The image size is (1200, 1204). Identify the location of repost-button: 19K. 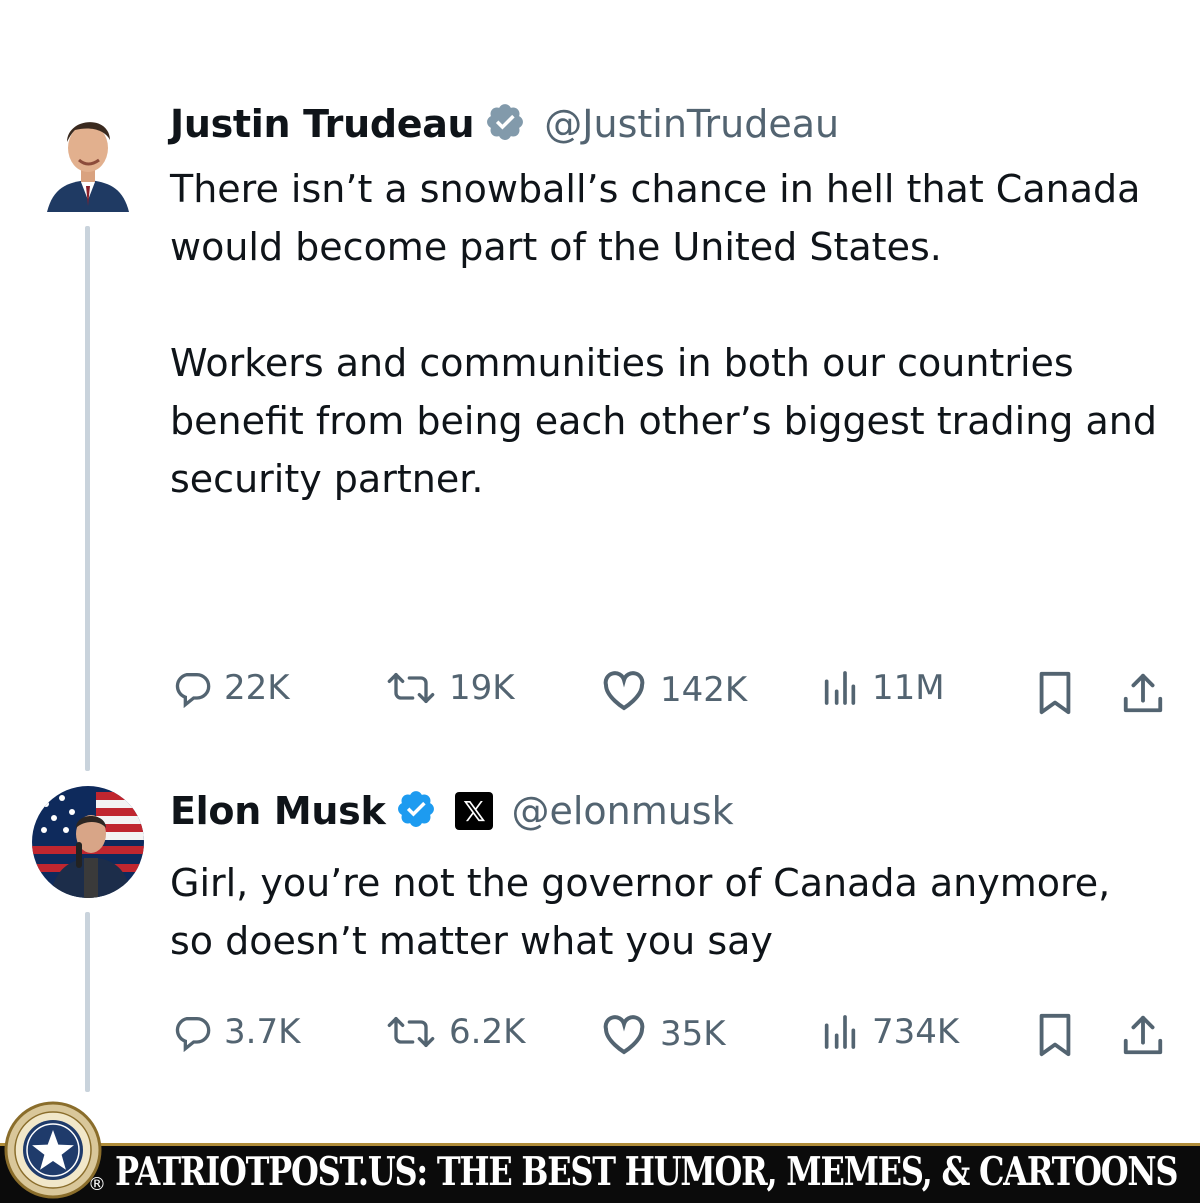
(450, 688).